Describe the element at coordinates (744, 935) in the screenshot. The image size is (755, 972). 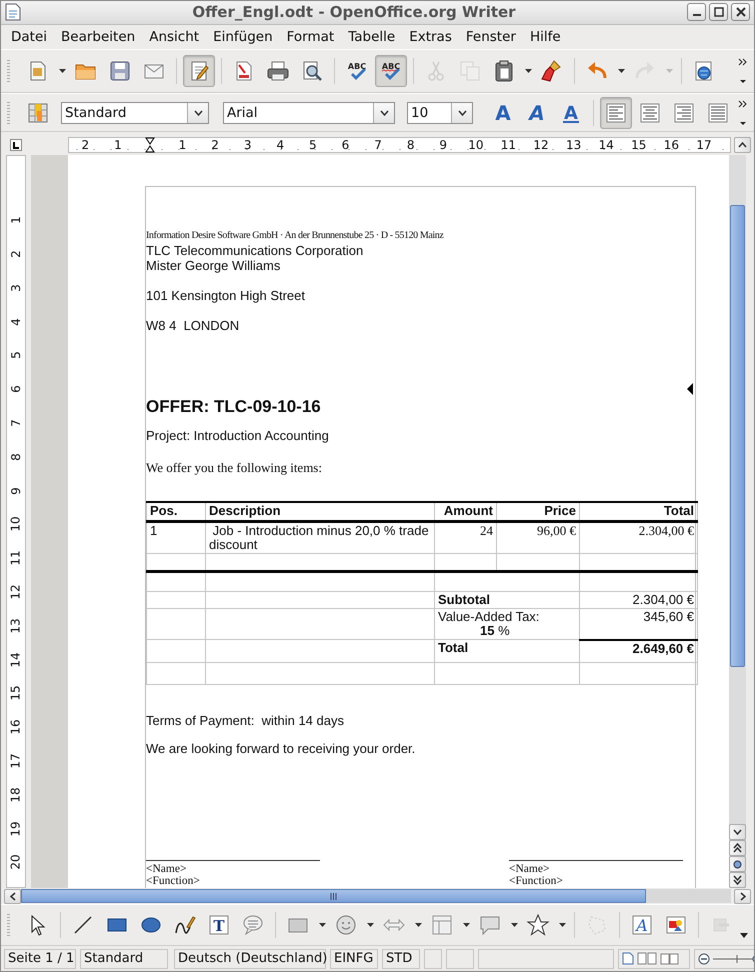
I see `overflow-caret-icon` at that location.